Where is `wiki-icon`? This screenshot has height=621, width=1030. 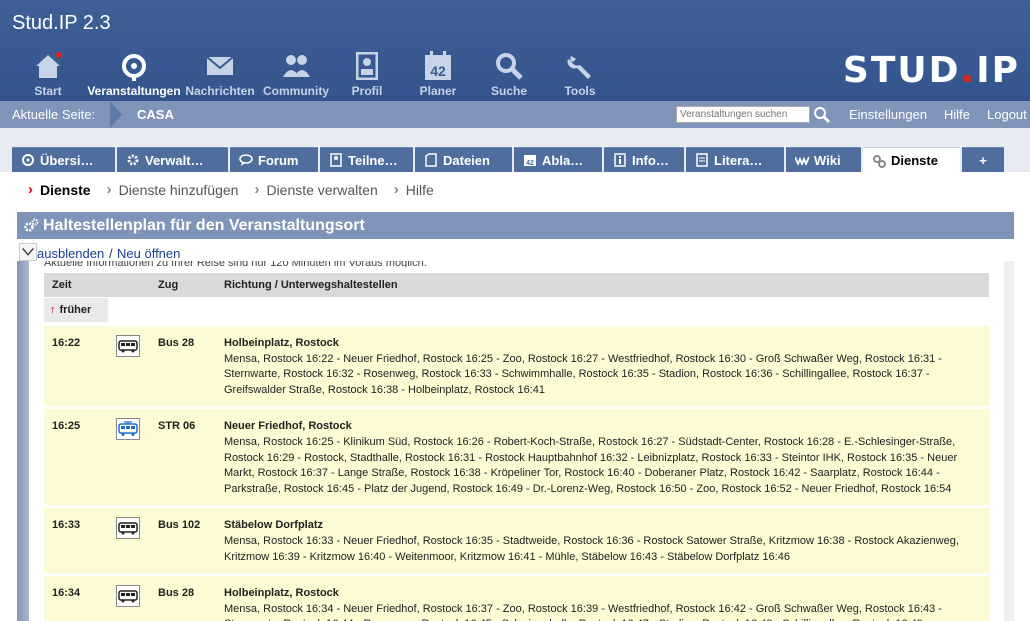 wiki-icon is located at coordinates (802, 160).